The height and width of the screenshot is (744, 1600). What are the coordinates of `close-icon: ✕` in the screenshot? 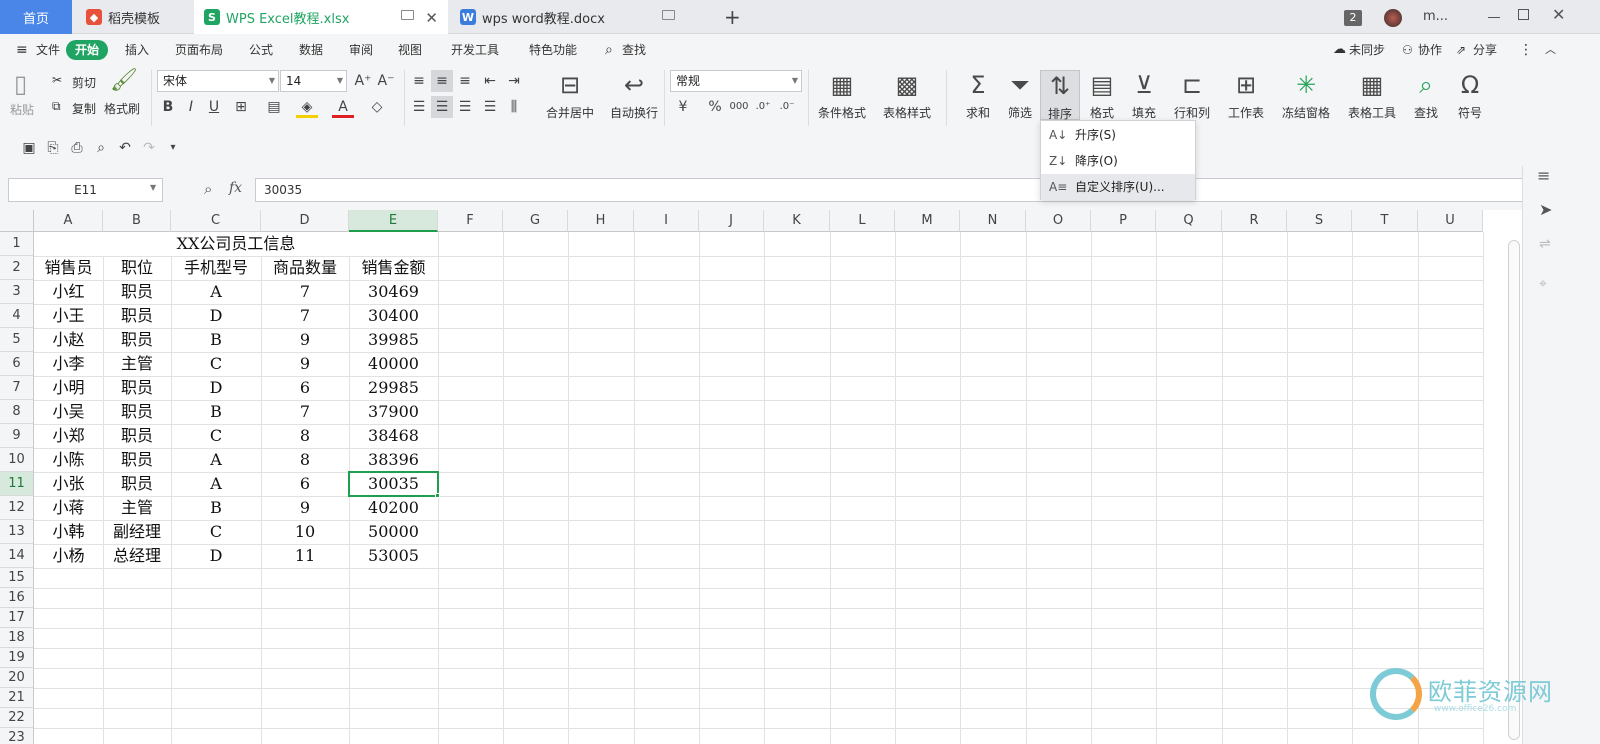 It's located at (431, 18).